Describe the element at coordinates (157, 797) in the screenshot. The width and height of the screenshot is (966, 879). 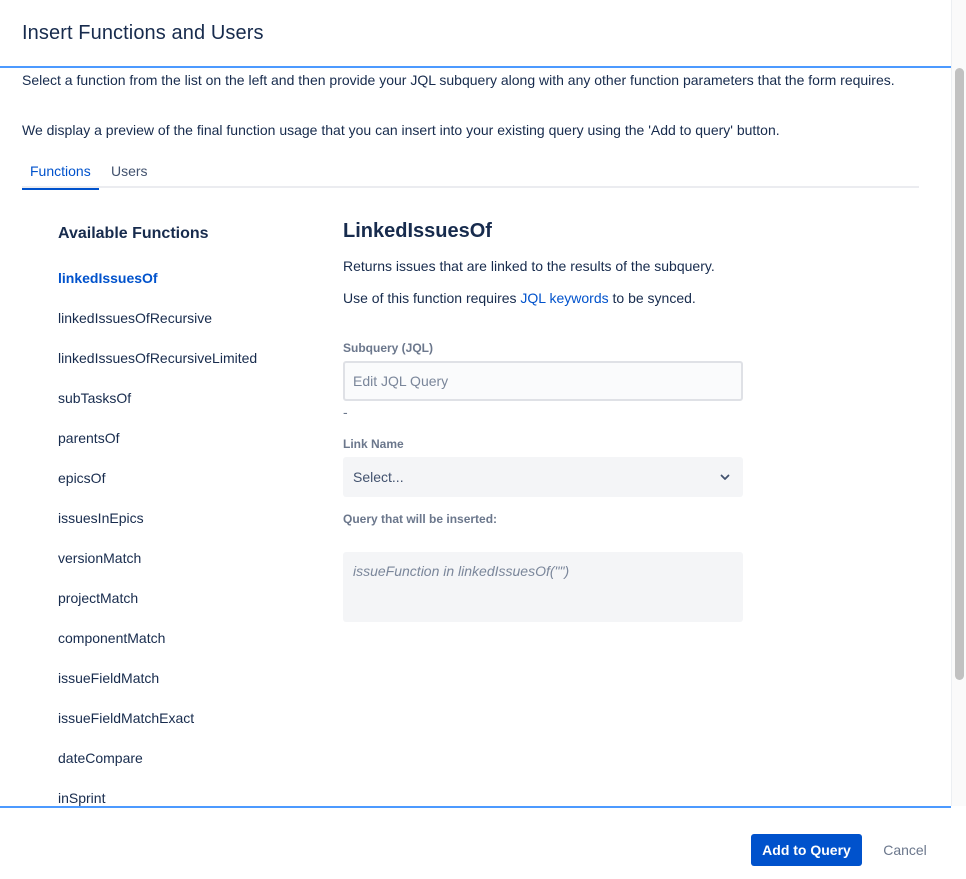
I see `function-item-inSprint: inSprint` at that location.